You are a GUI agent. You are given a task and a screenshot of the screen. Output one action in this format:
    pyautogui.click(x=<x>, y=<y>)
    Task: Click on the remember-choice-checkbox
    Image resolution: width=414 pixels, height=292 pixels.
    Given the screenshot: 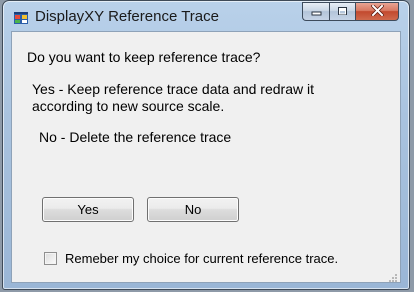 What is the action you would take?
    pyautogui.click(x=50, y=258)
    